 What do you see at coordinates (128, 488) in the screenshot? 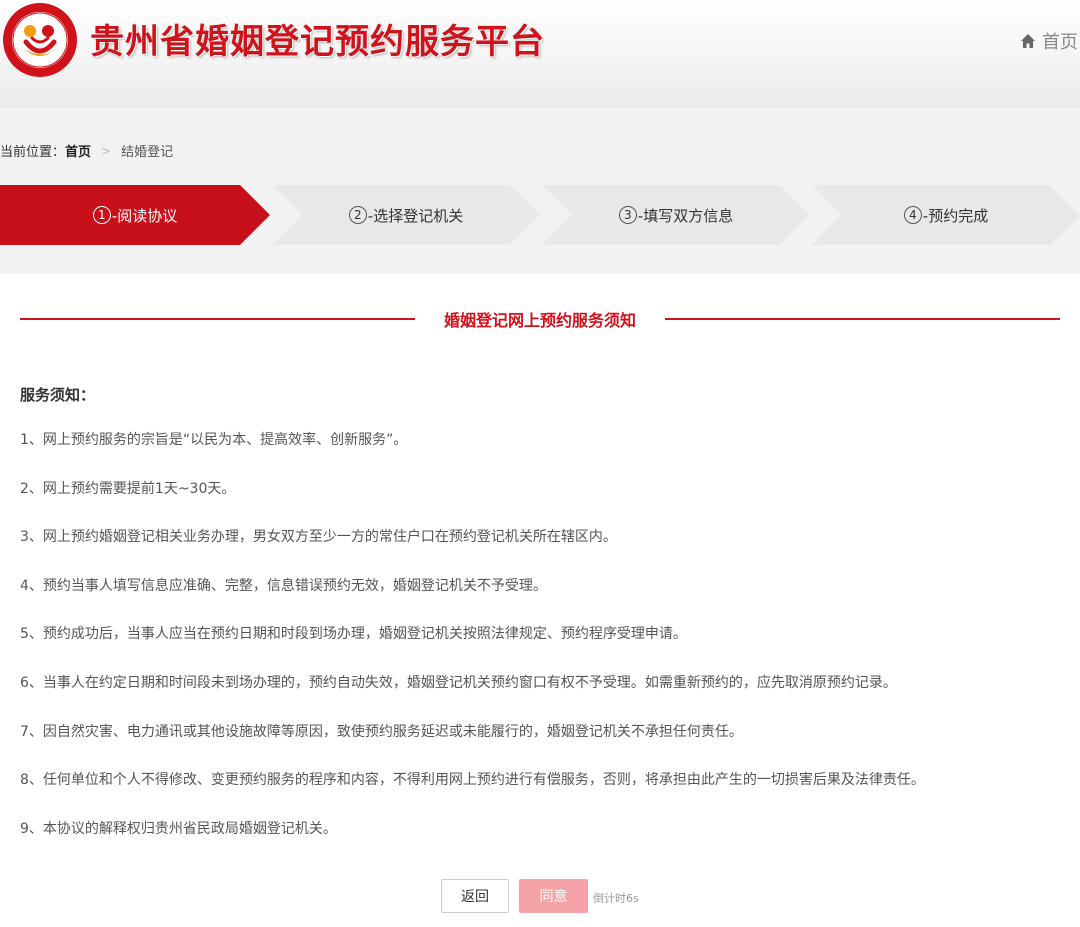
I see `rule-item: 2、网上预约需要提前1天~30天。` at bounding box center [128, 488].